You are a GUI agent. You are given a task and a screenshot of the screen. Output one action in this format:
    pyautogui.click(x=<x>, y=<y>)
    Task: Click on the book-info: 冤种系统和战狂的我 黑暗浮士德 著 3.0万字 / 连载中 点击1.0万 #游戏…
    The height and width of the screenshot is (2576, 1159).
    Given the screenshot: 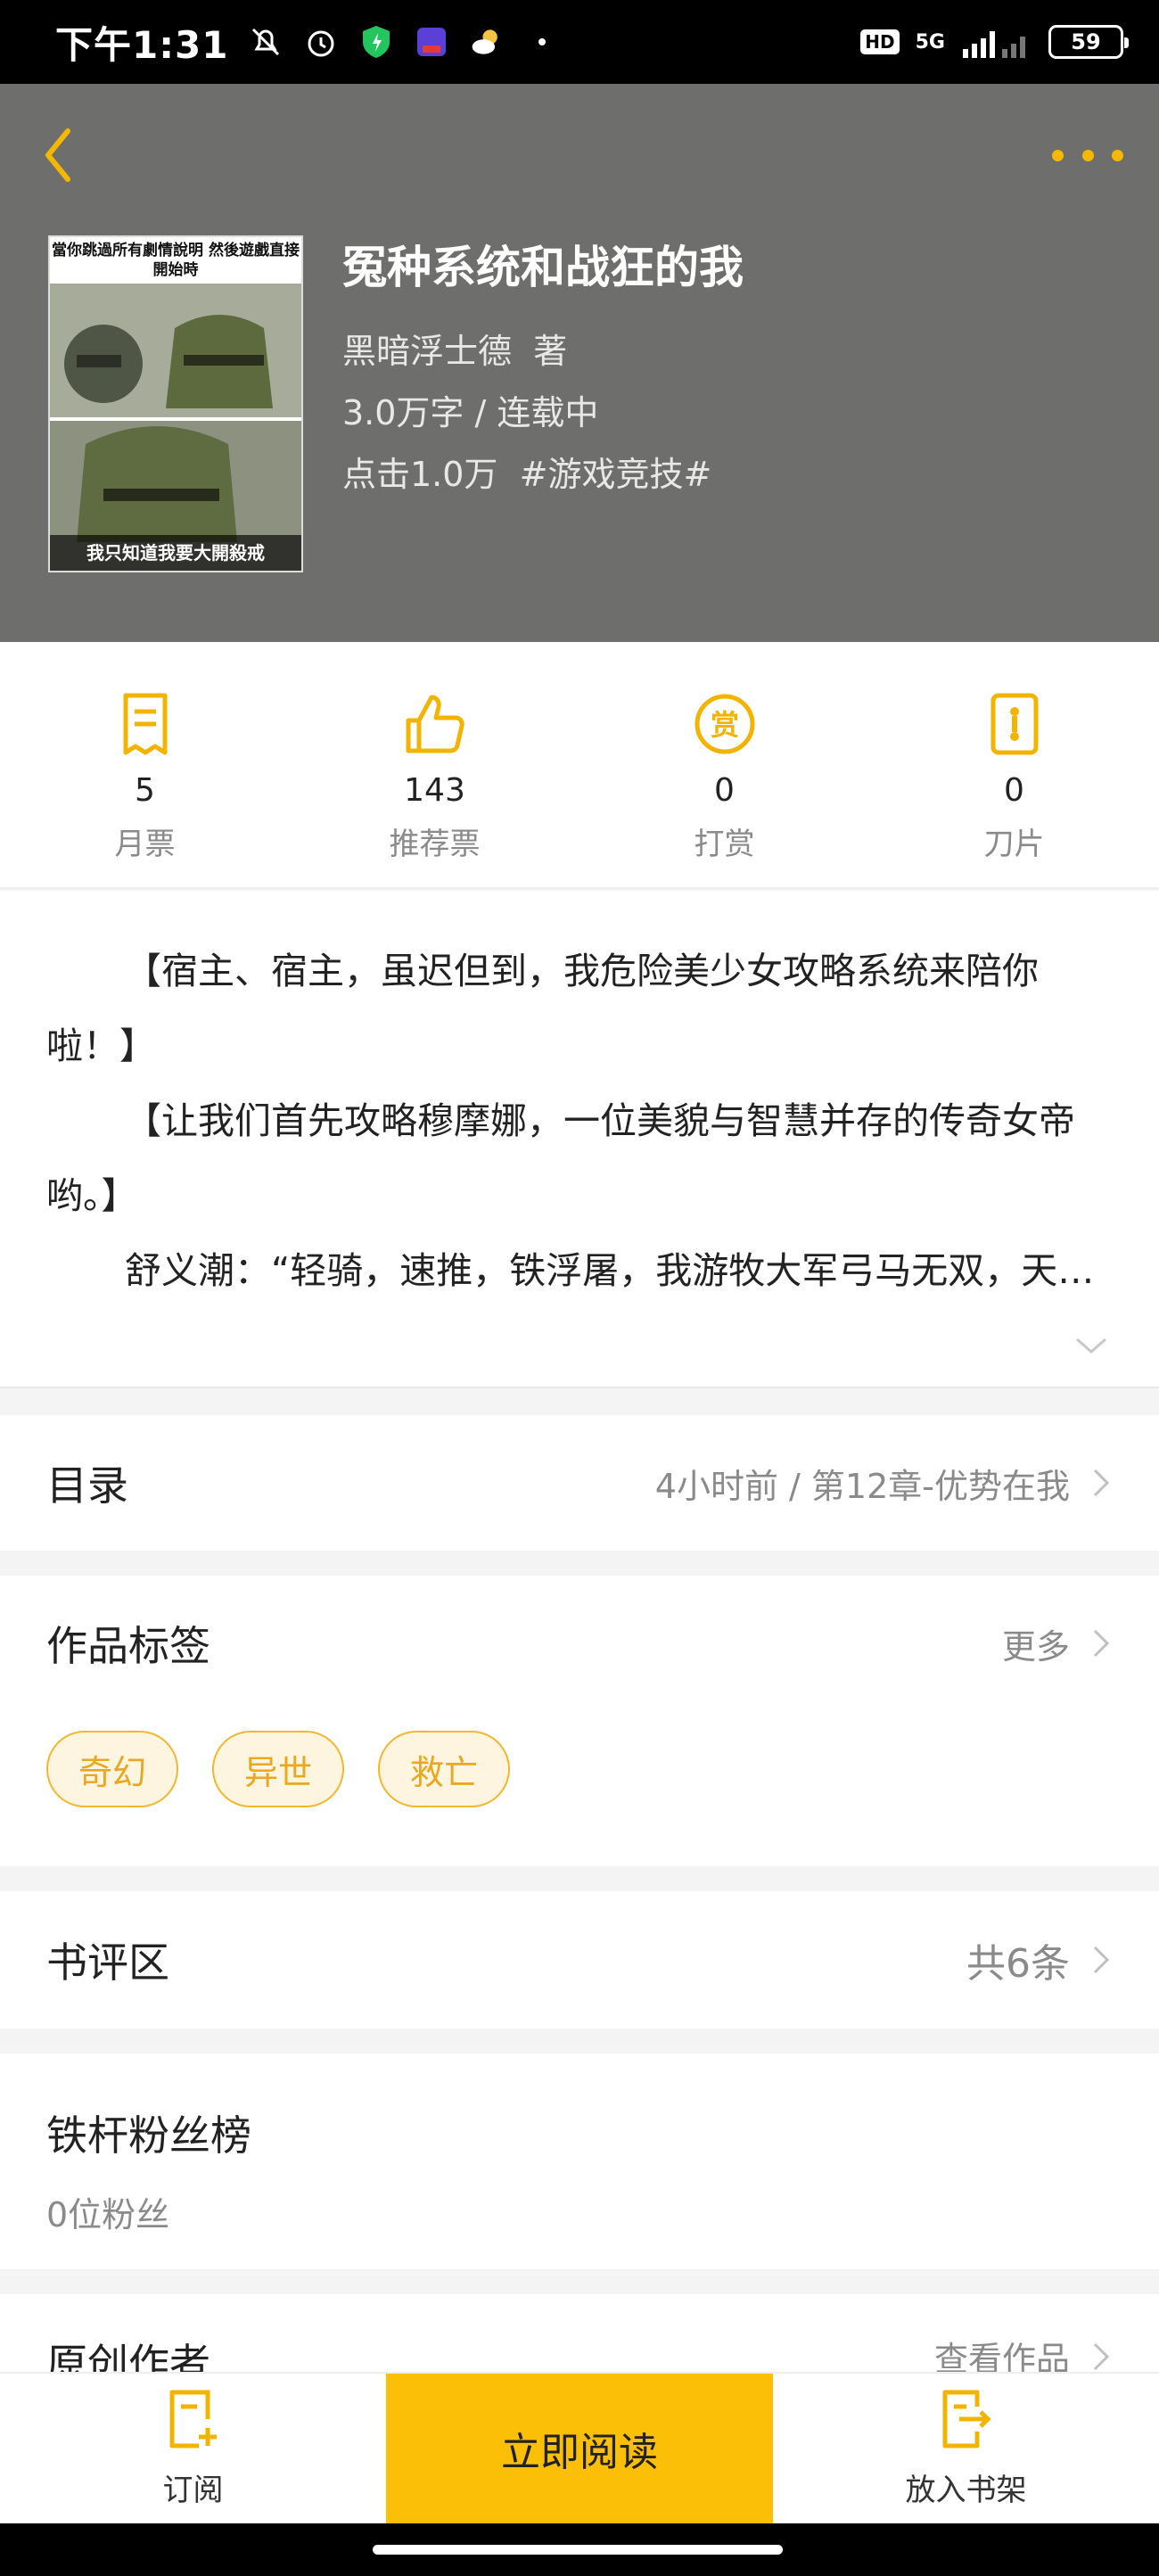 What is the action you would take?
    pyautogui.click(x=543, y=369)
    